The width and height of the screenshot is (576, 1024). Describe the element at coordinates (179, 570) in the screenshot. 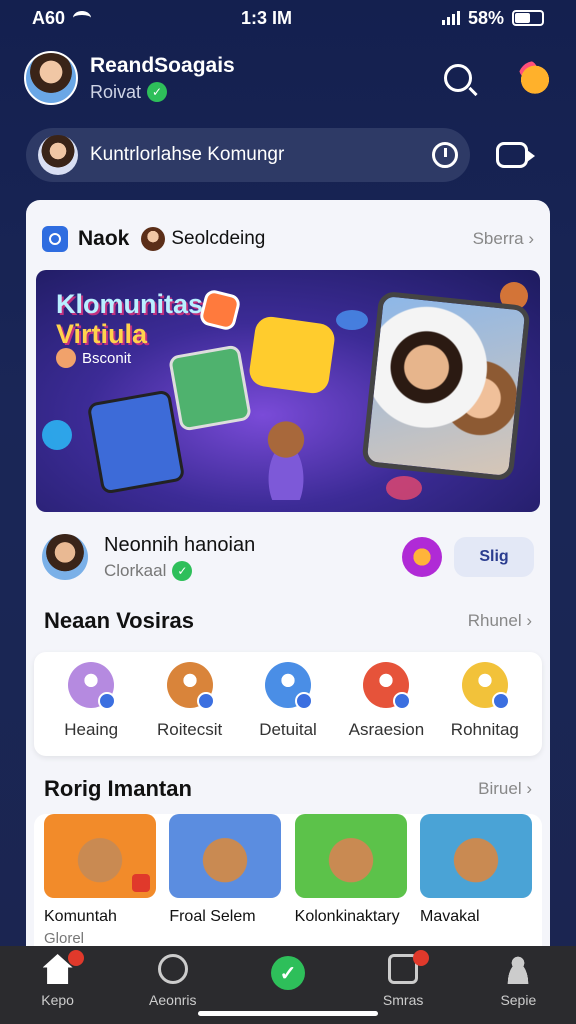

I see `creator-meta: Clorkaal ✓` at that location.